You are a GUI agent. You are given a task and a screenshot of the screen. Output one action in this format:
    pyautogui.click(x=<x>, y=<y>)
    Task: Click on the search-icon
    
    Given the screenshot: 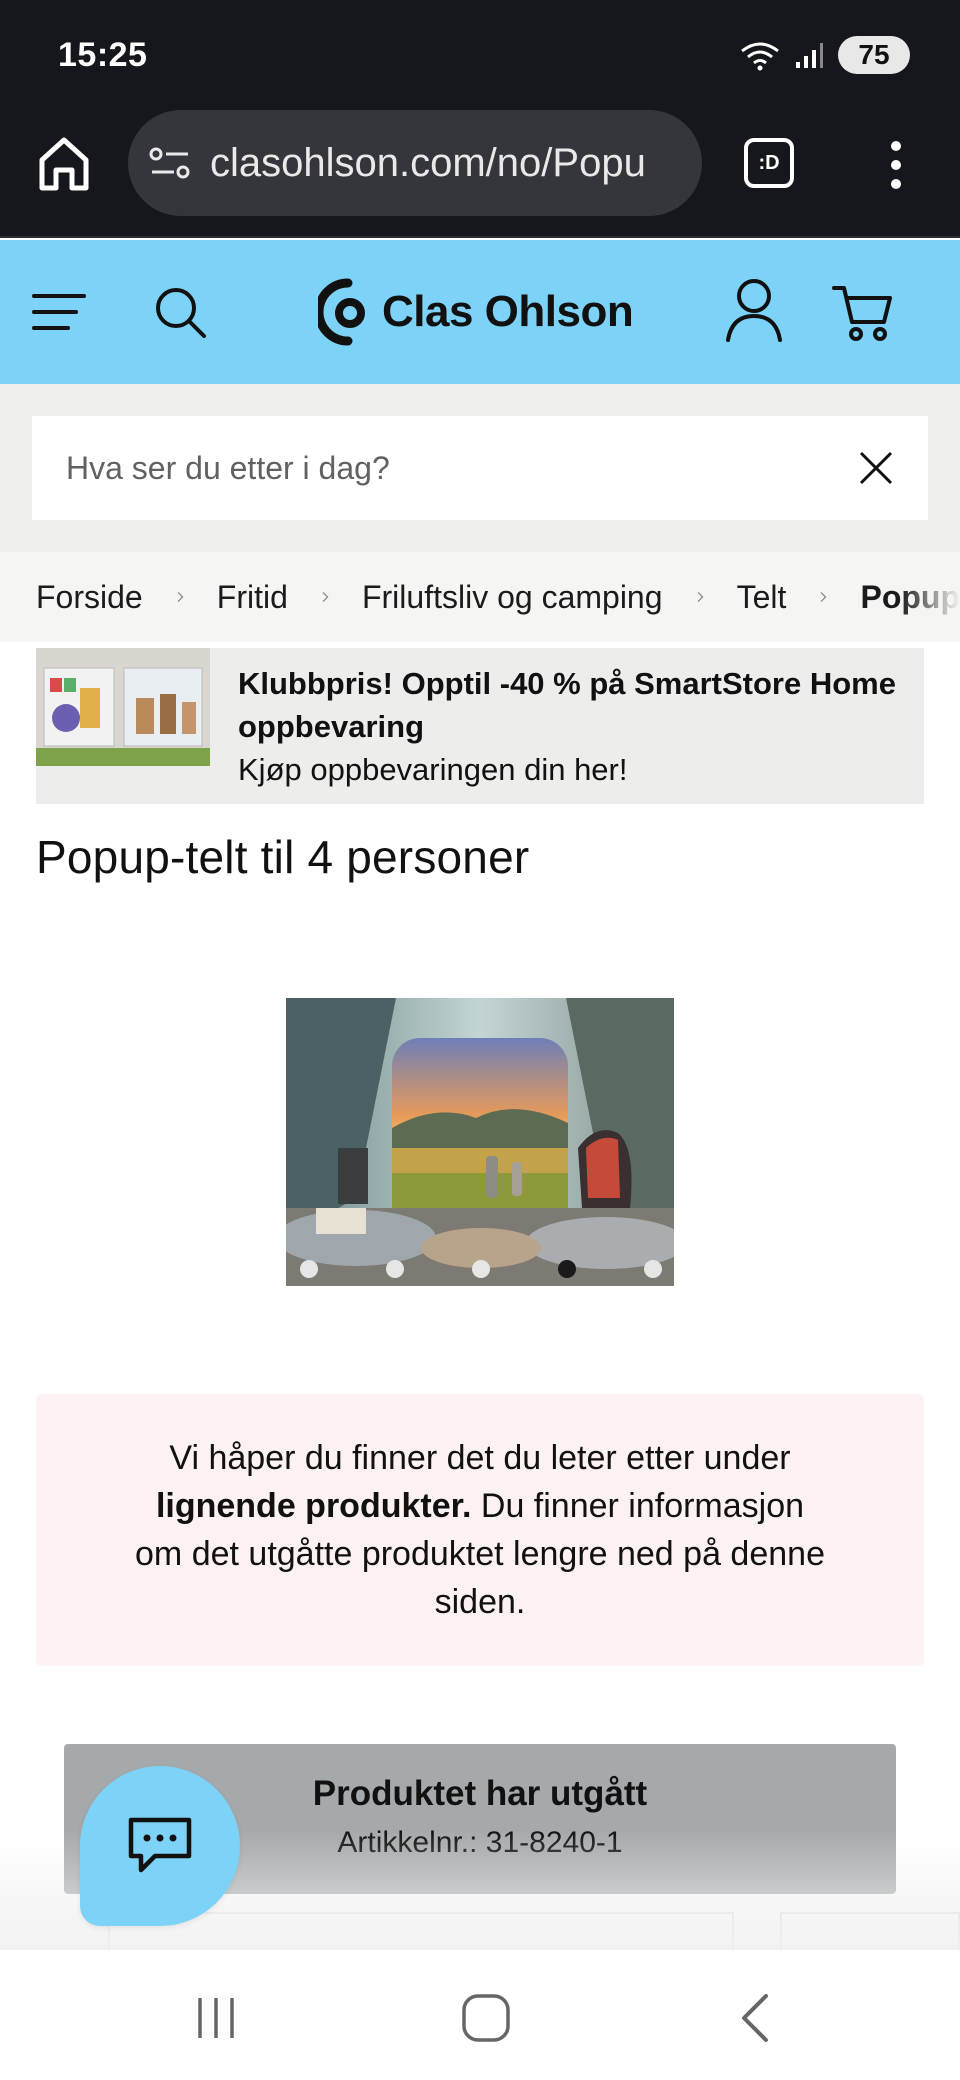 What is the action you would take?
    pyautogui.click(x=180, y=312)
    